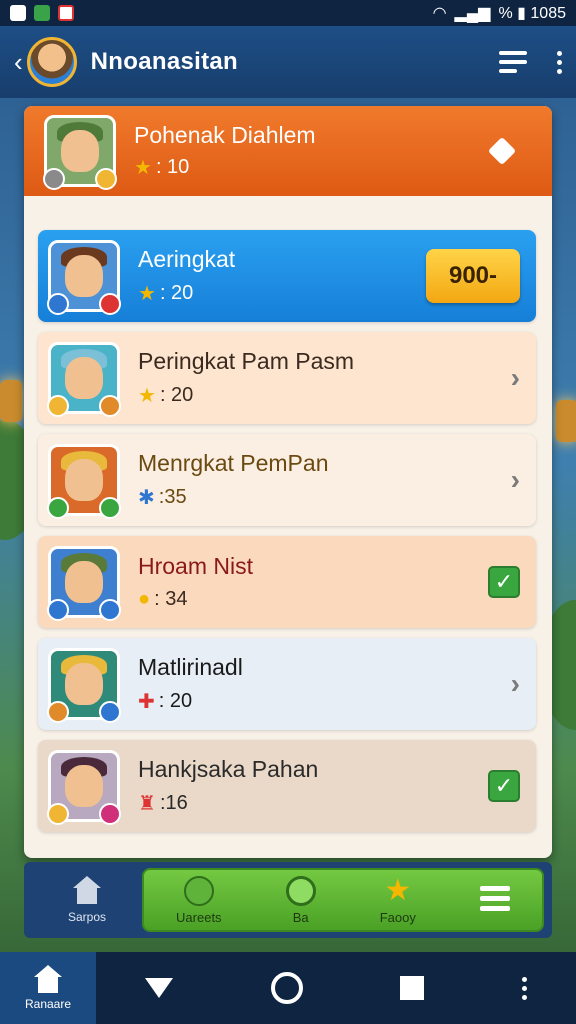 This screenshot has height=1024, width=576. What do you see at coordinates (233, 463) in the screenshot?
I see `player-name: Menrgkat PemPan` at bounding box center [233, 463].